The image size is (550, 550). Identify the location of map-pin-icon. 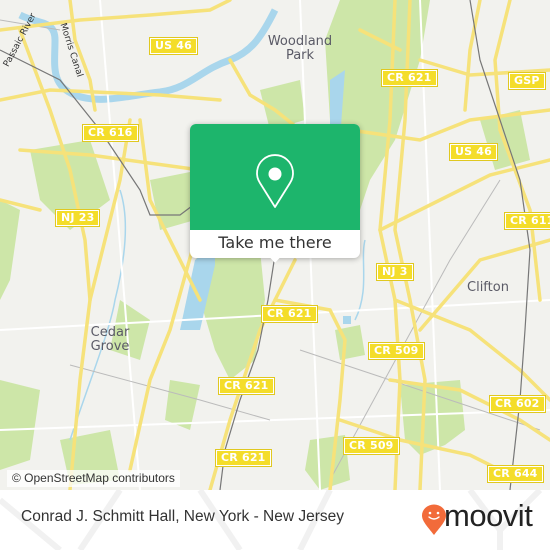
(275, 181).